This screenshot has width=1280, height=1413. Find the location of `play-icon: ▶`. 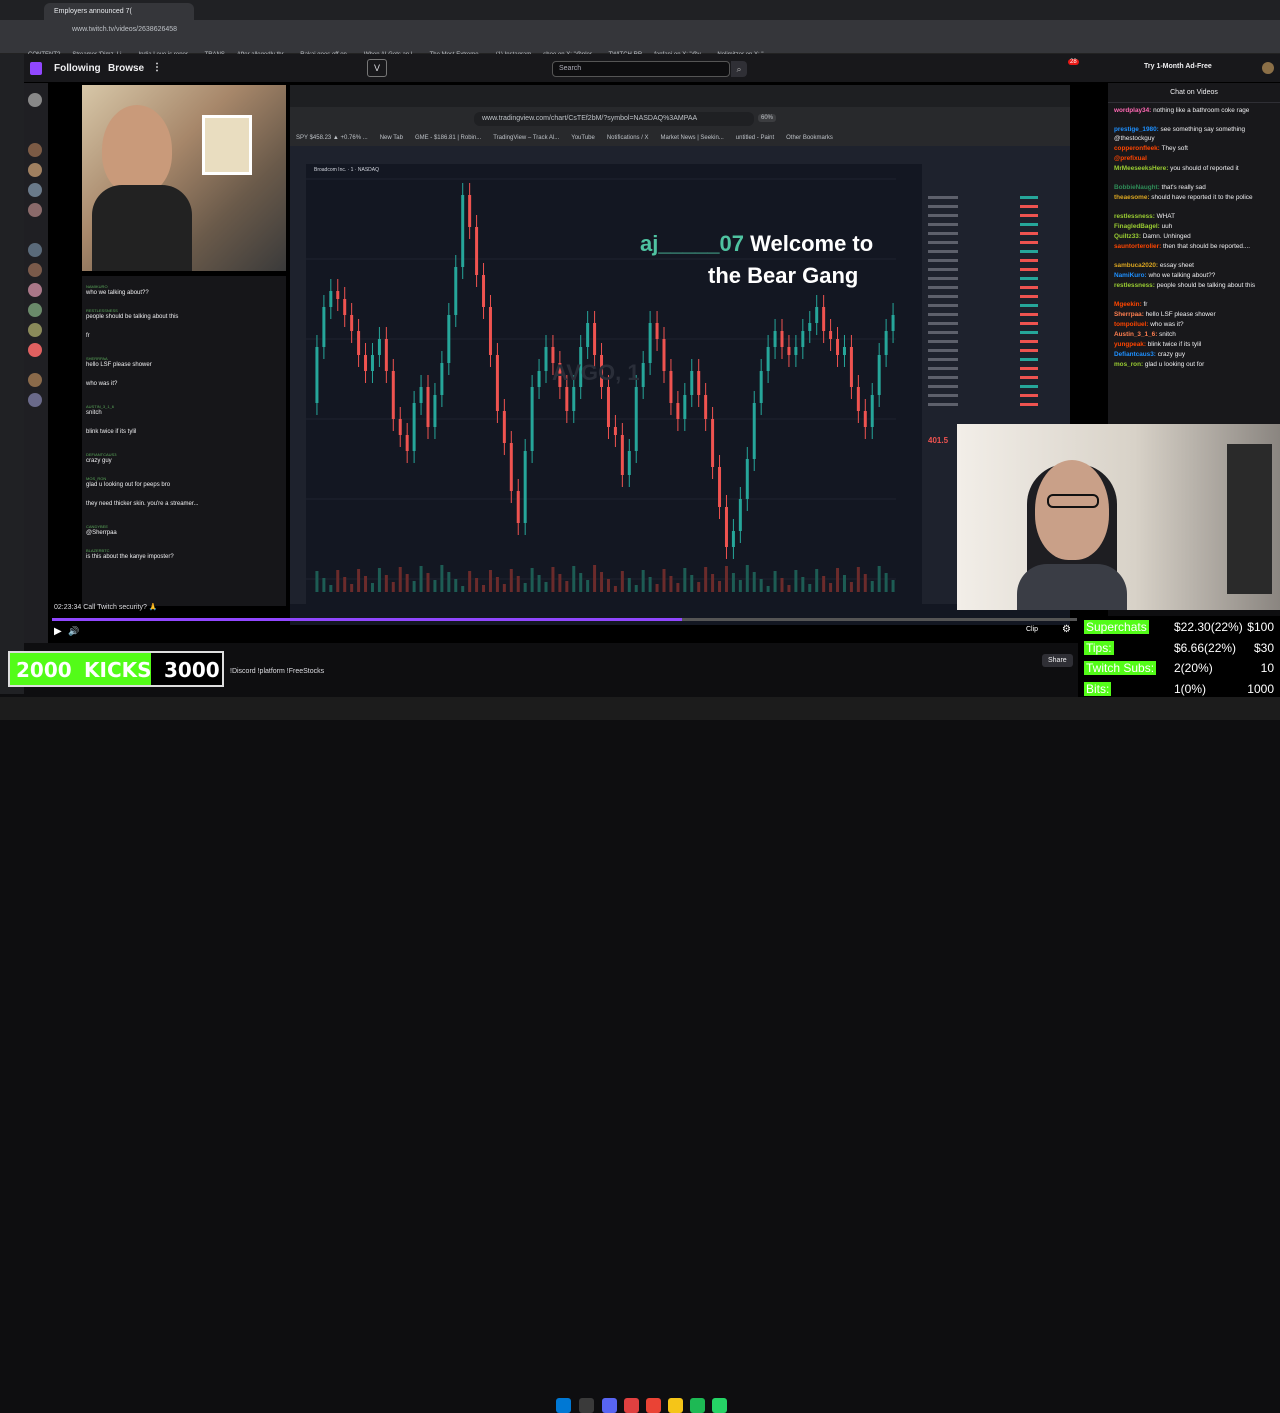

play-icon: ▶ is located at coordinates (58, 631).